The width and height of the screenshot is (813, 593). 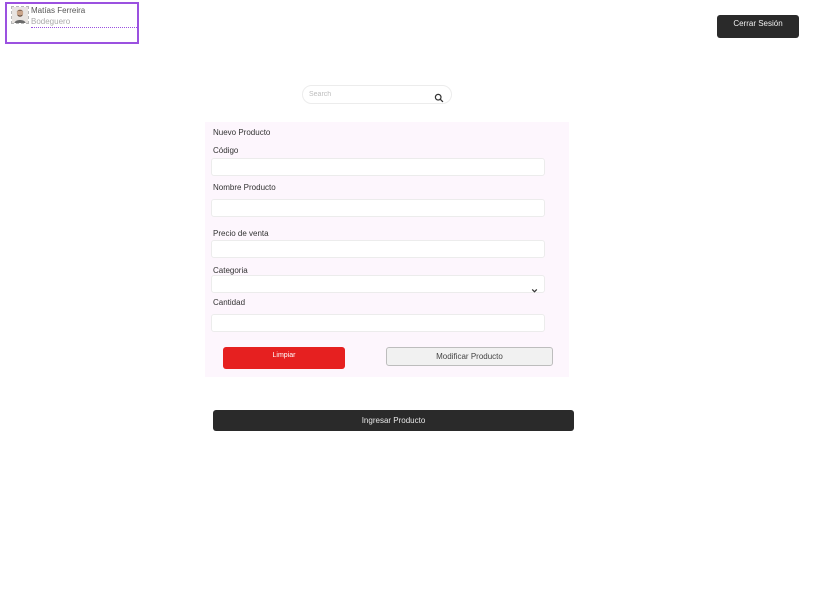 What do you see at coordinates (378, 208) in the screenshot?
I see `product-name-input` at bounding box center [378, 208].